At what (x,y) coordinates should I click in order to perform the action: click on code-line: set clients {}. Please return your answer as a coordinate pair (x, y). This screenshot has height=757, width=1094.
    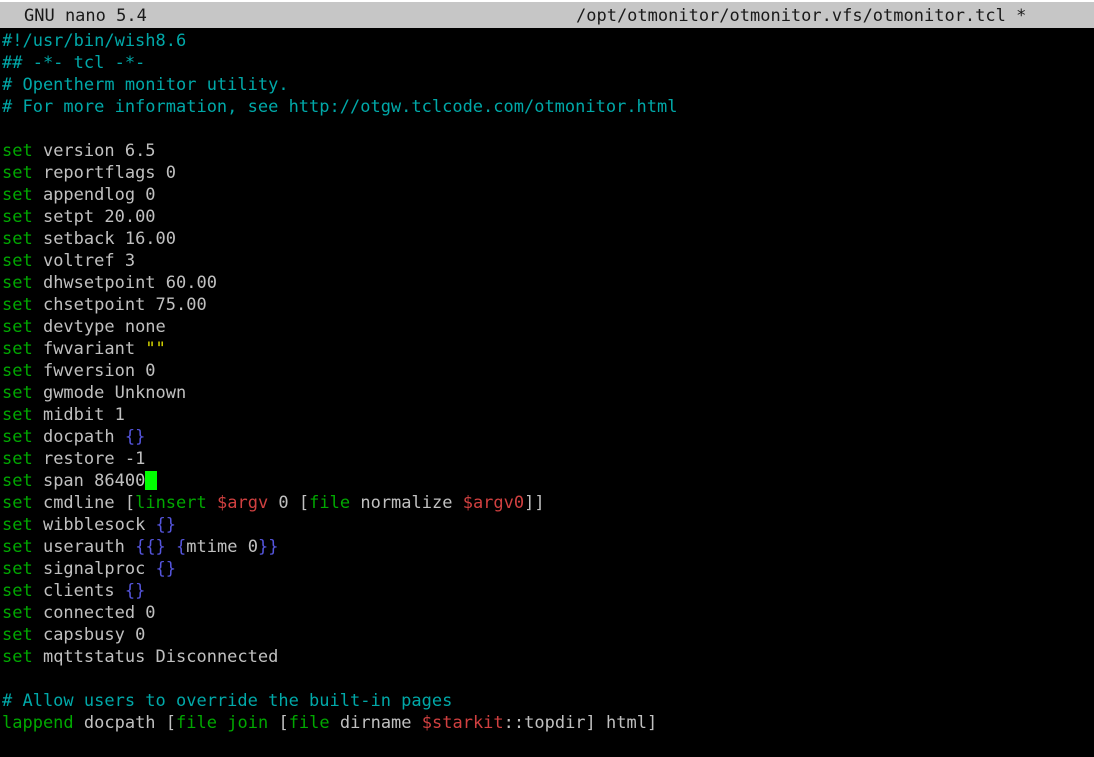
    Looking at the image, I should click on (547, 591).